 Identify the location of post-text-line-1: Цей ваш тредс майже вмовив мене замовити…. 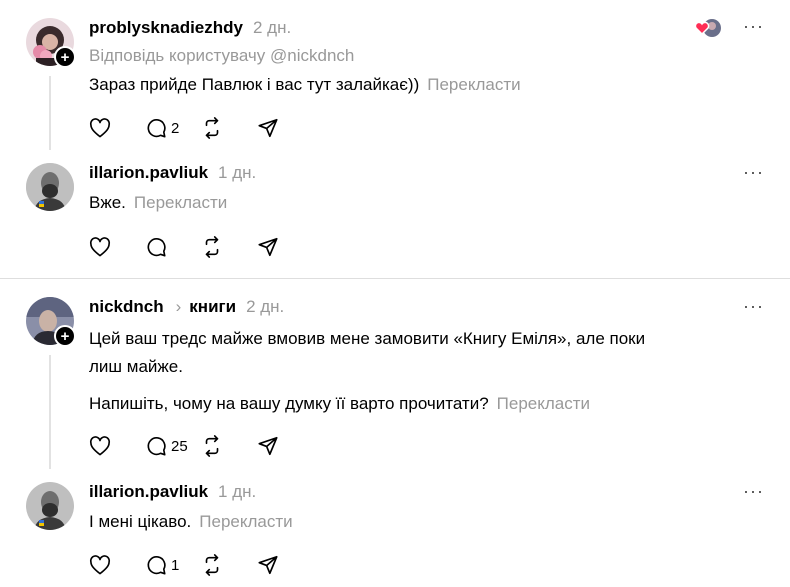
(367, 338).